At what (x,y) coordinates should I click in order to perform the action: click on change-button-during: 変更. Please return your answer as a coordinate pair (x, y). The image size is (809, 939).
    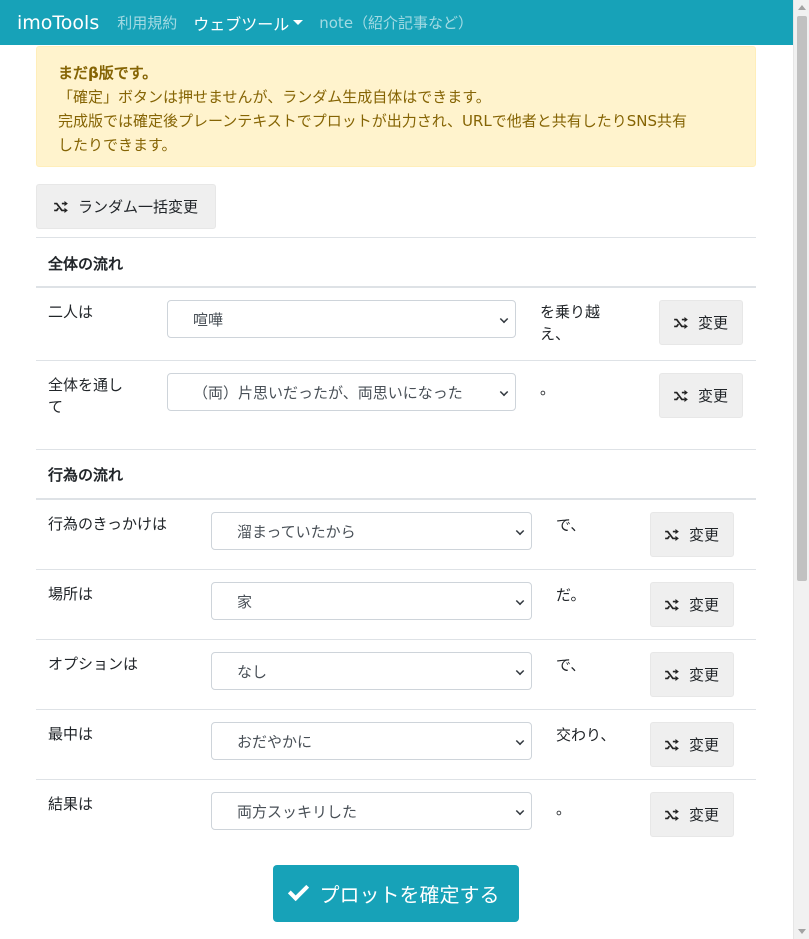
    Looking at the image, I should click on (692, 744).